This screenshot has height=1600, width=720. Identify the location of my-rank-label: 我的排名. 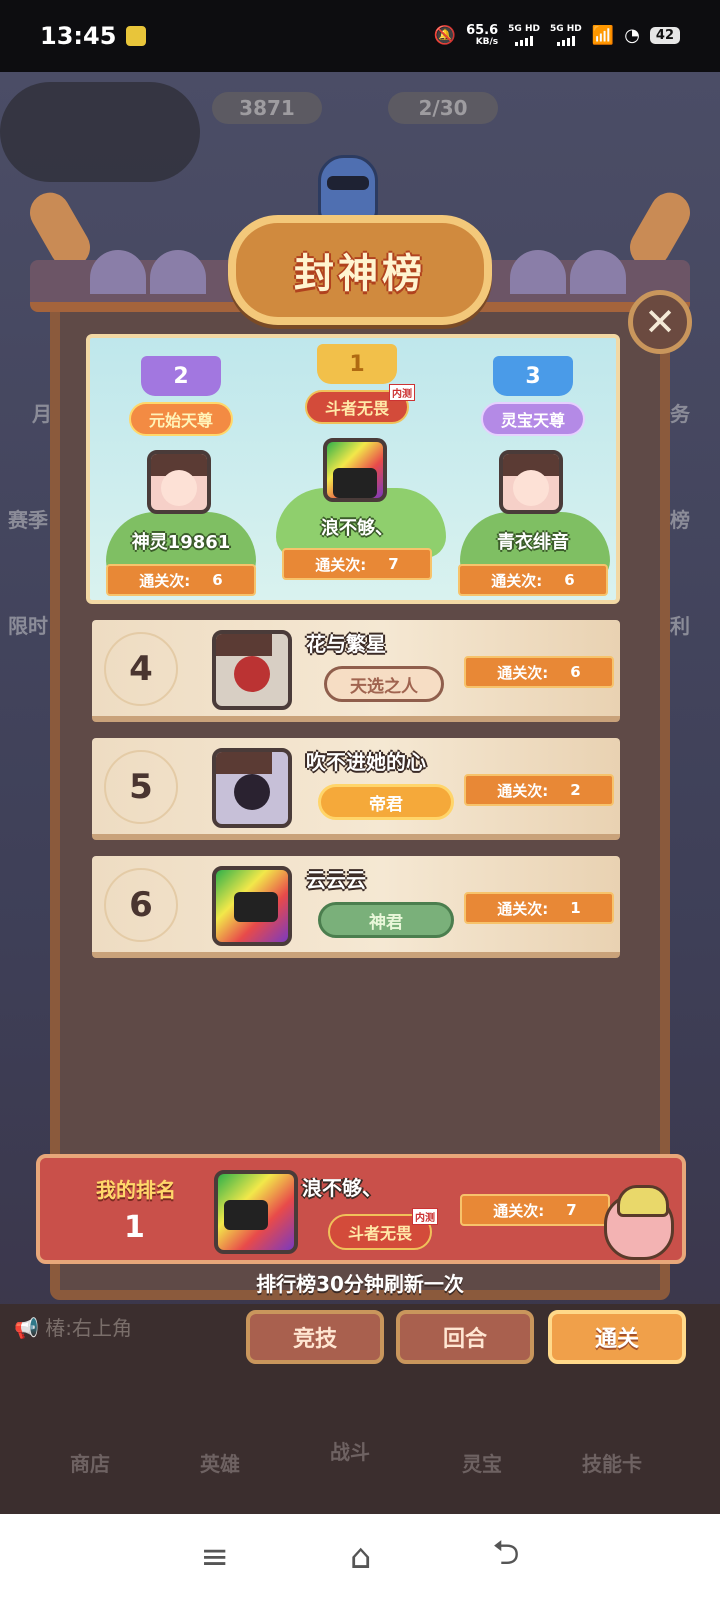
(136, 1190).